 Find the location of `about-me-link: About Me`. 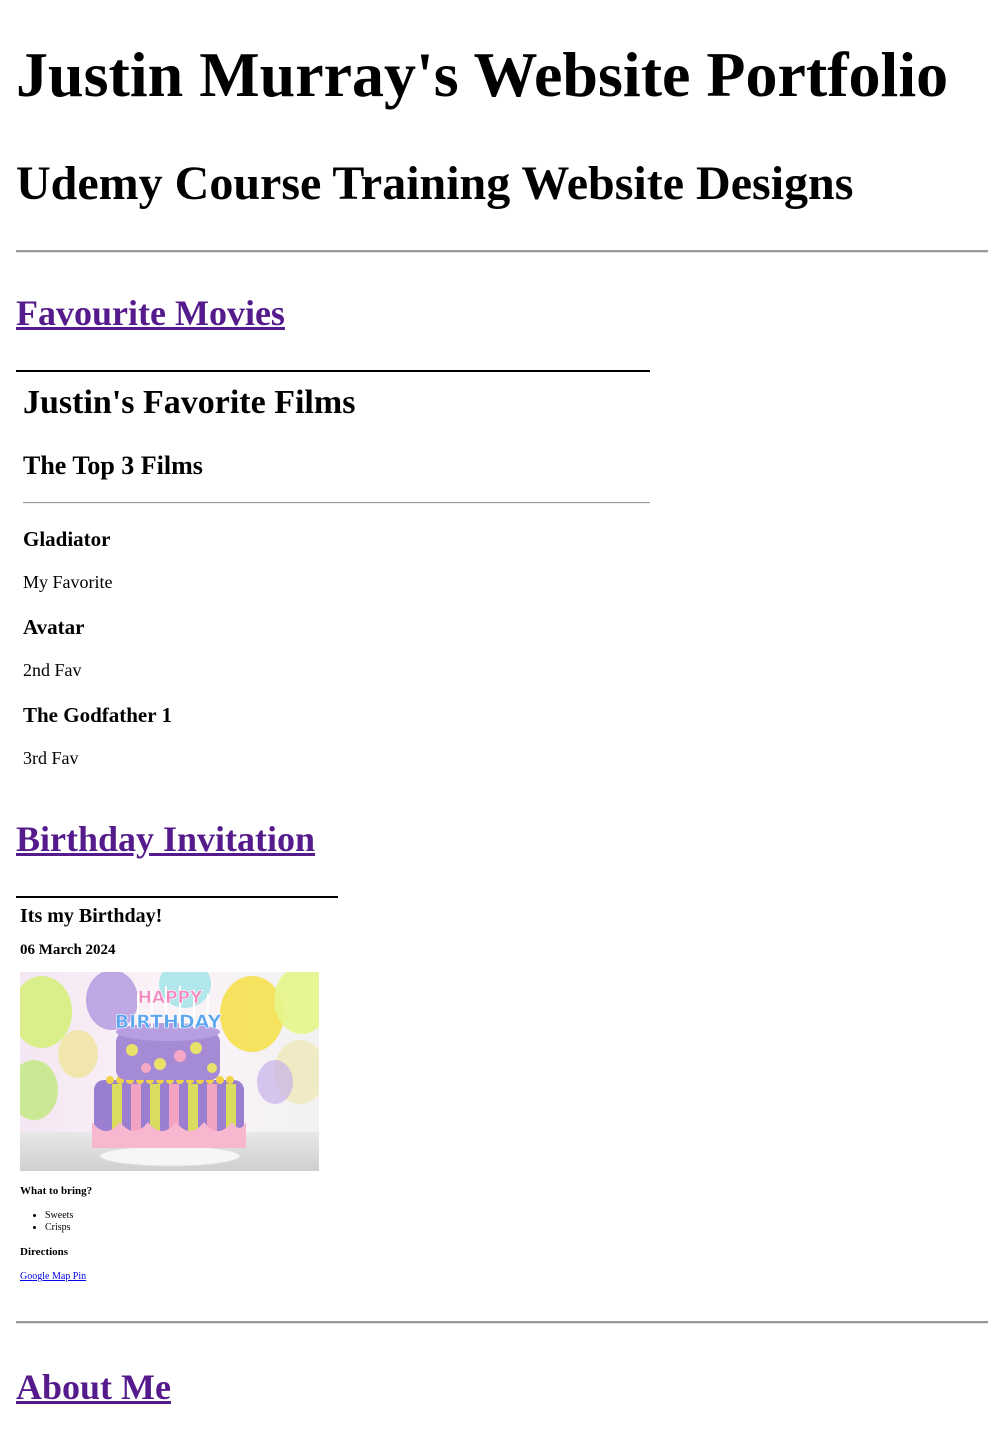

about-me-link: About Me is located at coordinates (93, 1387).